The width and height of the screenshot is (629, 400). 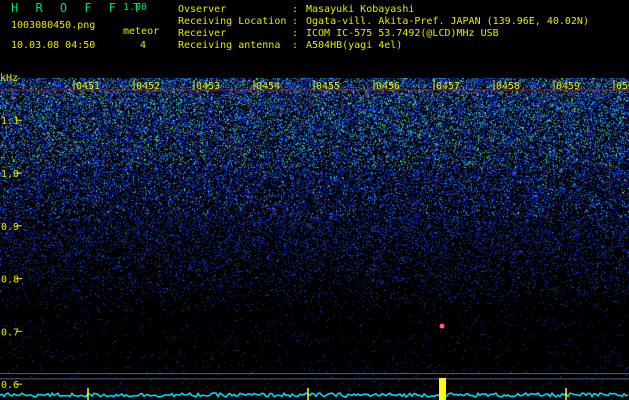 What do you see at coordinates (10, 121) in the screenshot?
I see `y-tick-label: 1.1` at bounding box center [10, 121].